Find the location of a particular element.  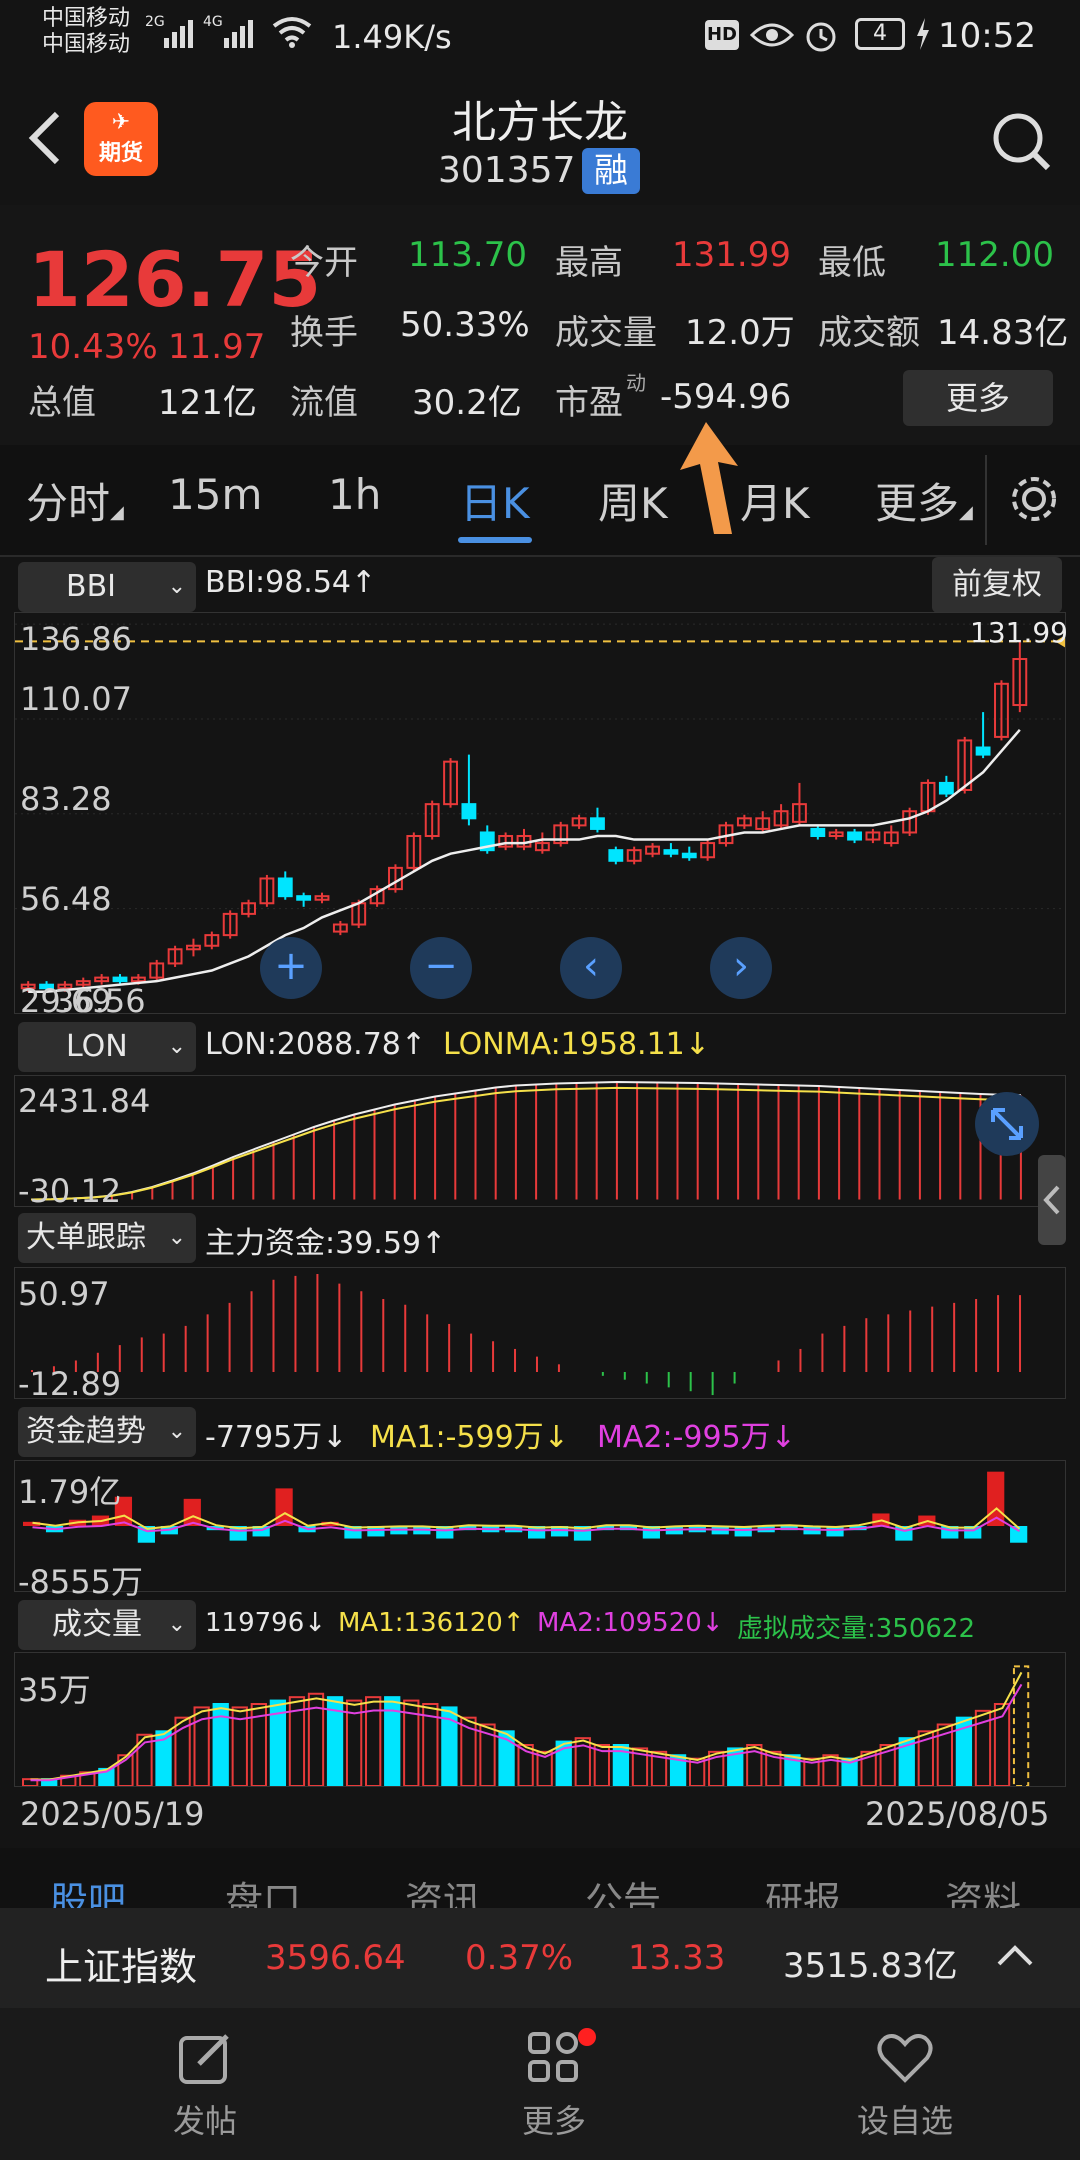

tab-weekly: 周K is located at coordinates (633, 500).